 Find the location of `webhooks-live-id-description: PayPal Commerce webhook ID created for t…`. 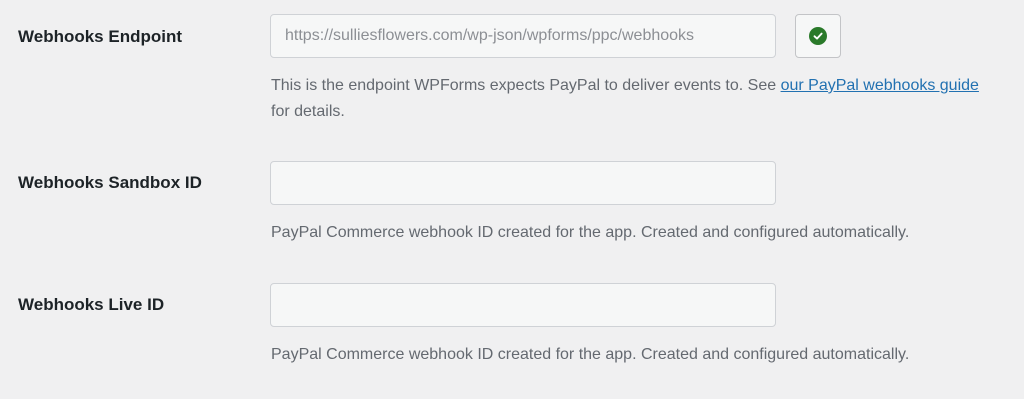

webhooks-live-id-description: PayPal Commerce webhook ID created for t… is located at coordinates (590, 354).